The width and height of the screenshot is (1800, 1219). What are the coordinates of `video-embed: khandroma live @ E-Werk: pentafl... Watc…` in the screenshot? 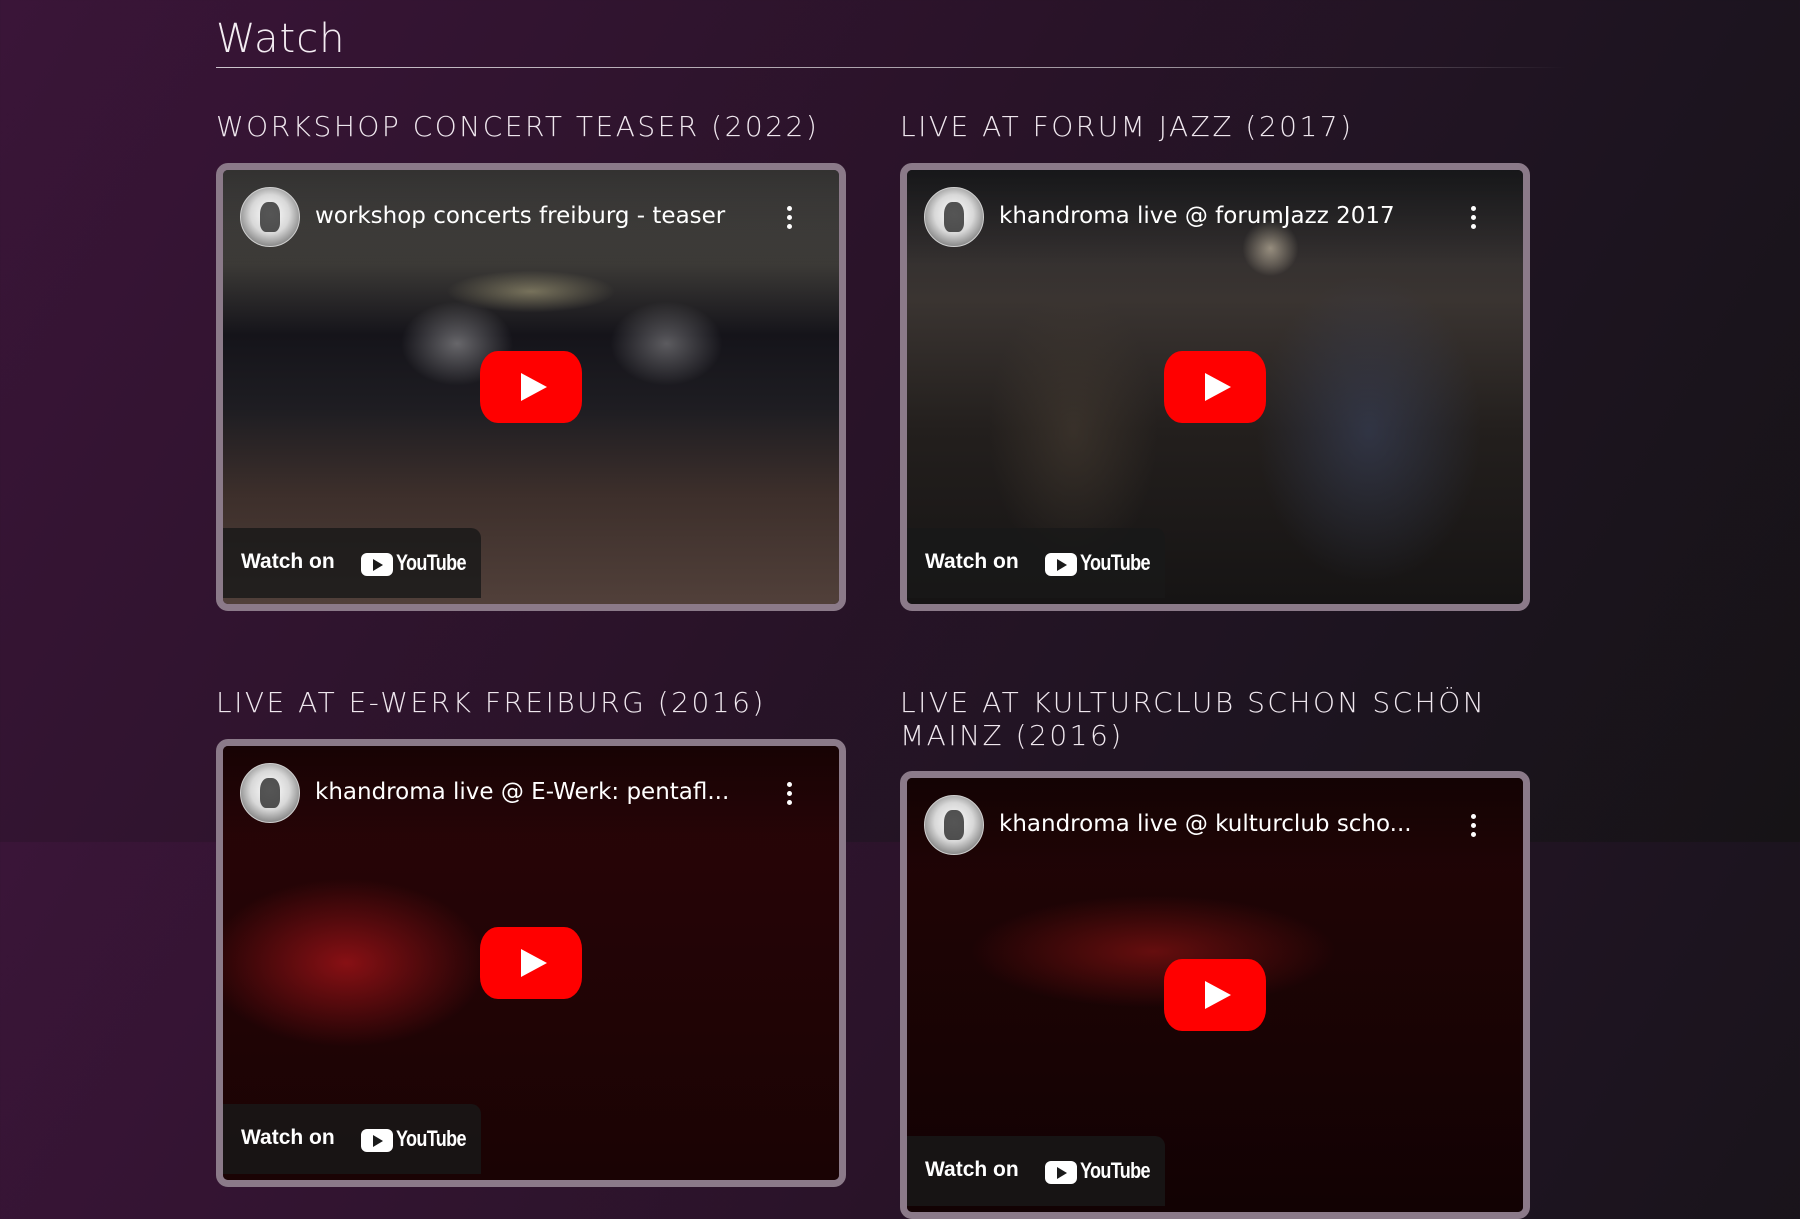 It's located at (531, 963).